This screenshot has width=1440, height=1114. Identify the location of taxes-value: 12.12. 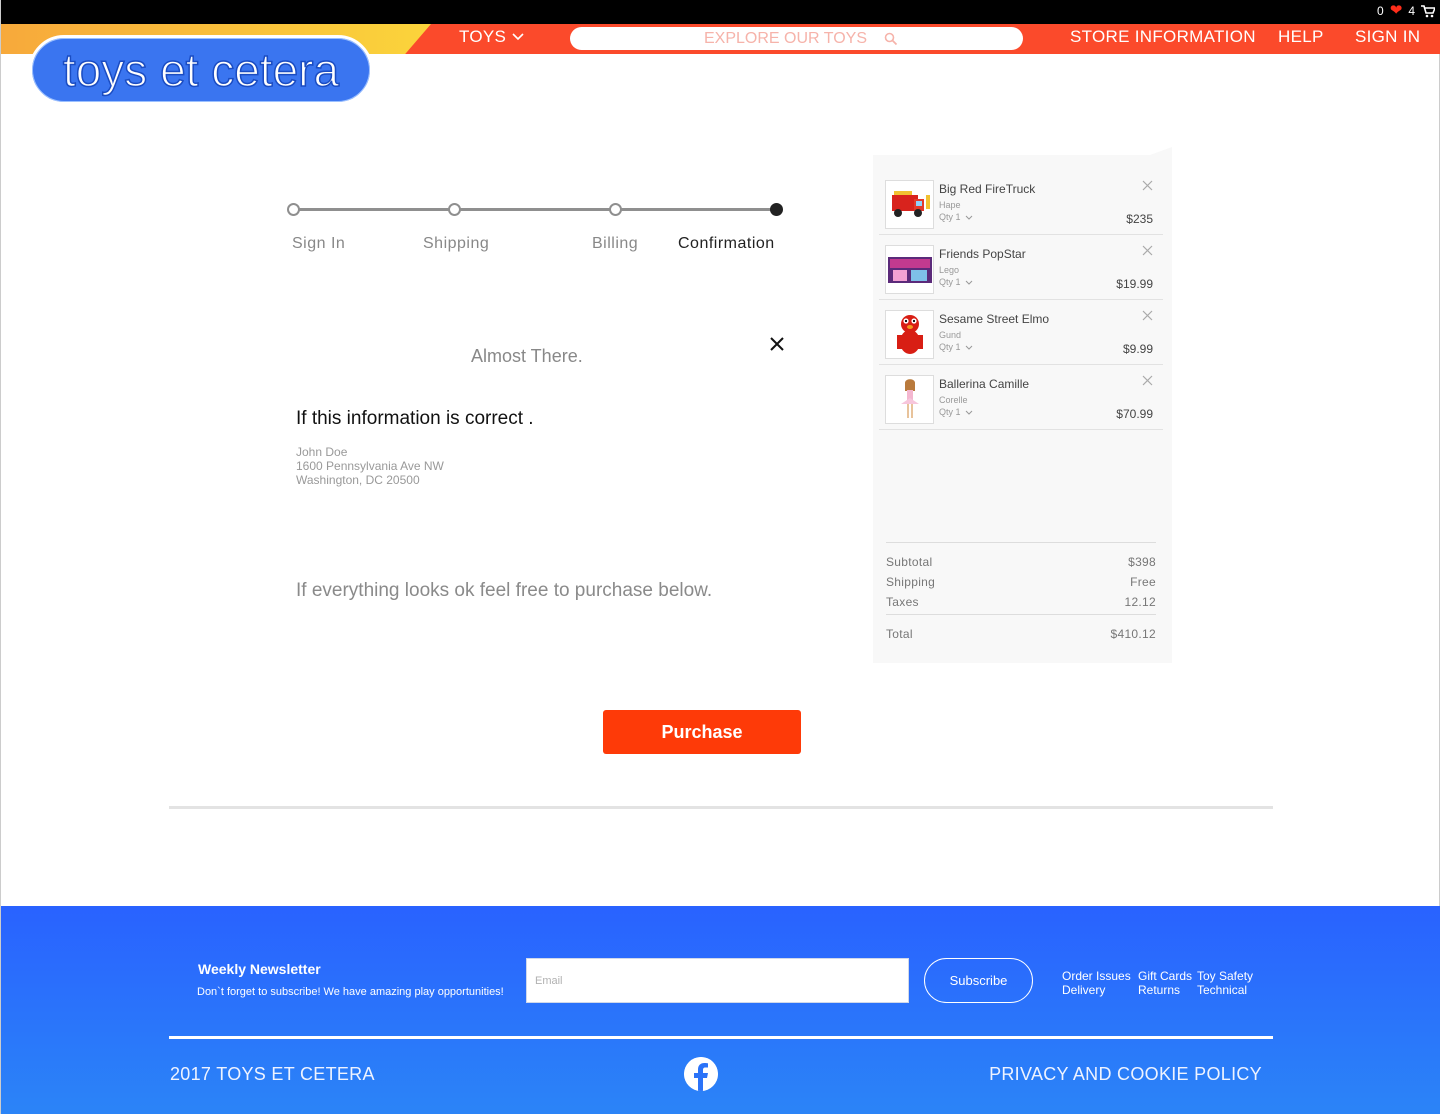
(1140, 602).